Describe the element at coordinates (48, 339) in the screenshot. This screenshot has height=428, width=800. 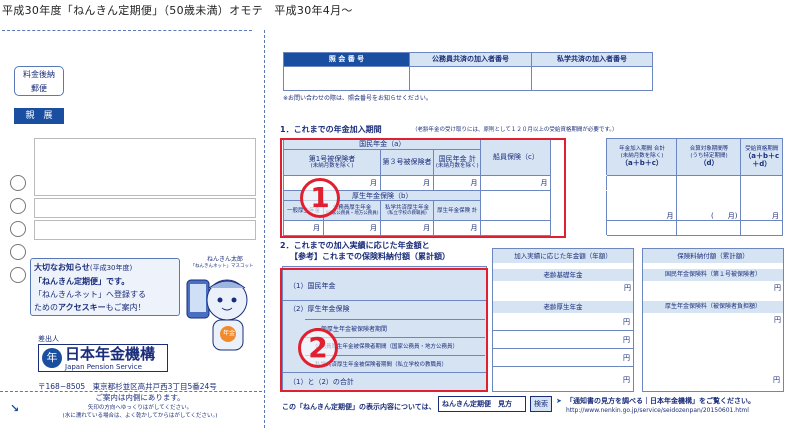
I see `sender-label: 差出人` at that location.